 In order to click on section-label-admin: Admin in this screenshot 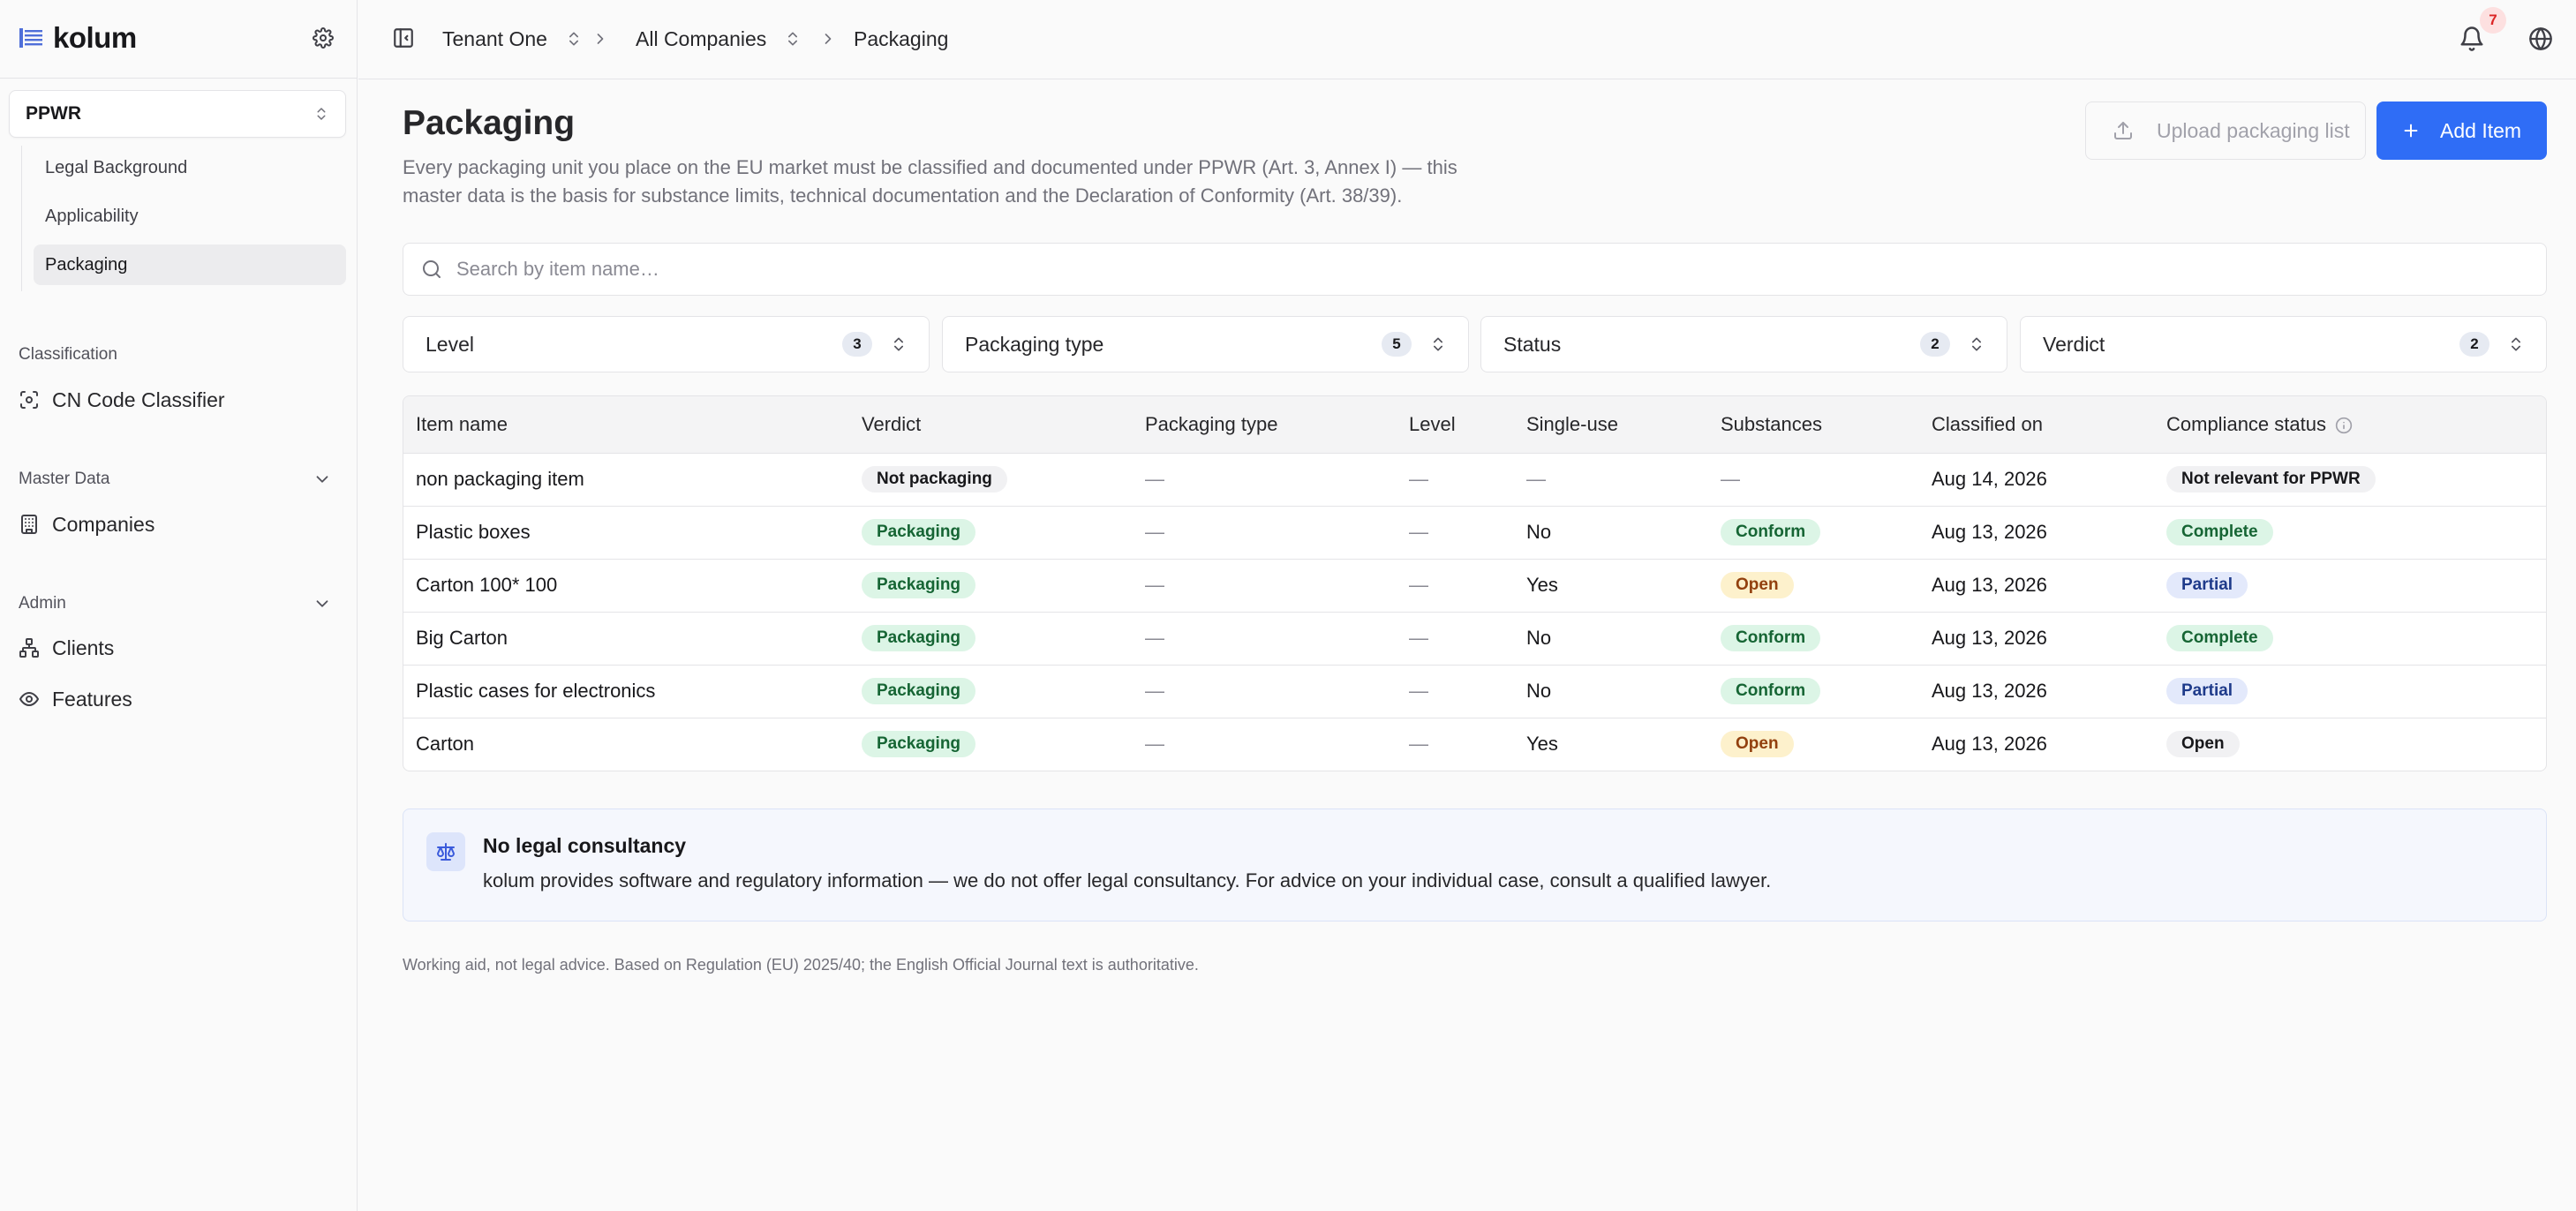, I will do `click(43, 603)`.